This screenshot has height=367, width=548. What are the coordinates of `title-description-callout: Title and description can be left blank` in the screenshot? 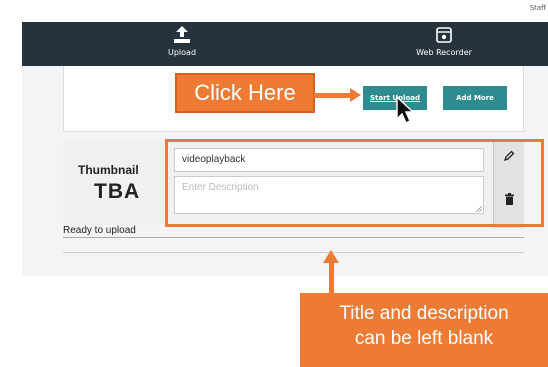 It's located at (424, 330).